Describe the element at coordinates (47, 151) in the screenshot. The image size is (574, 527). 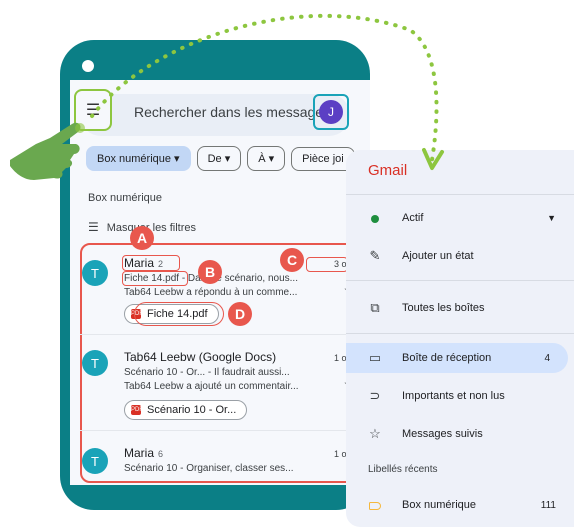
I see `pointing-hand-icon` at that location.